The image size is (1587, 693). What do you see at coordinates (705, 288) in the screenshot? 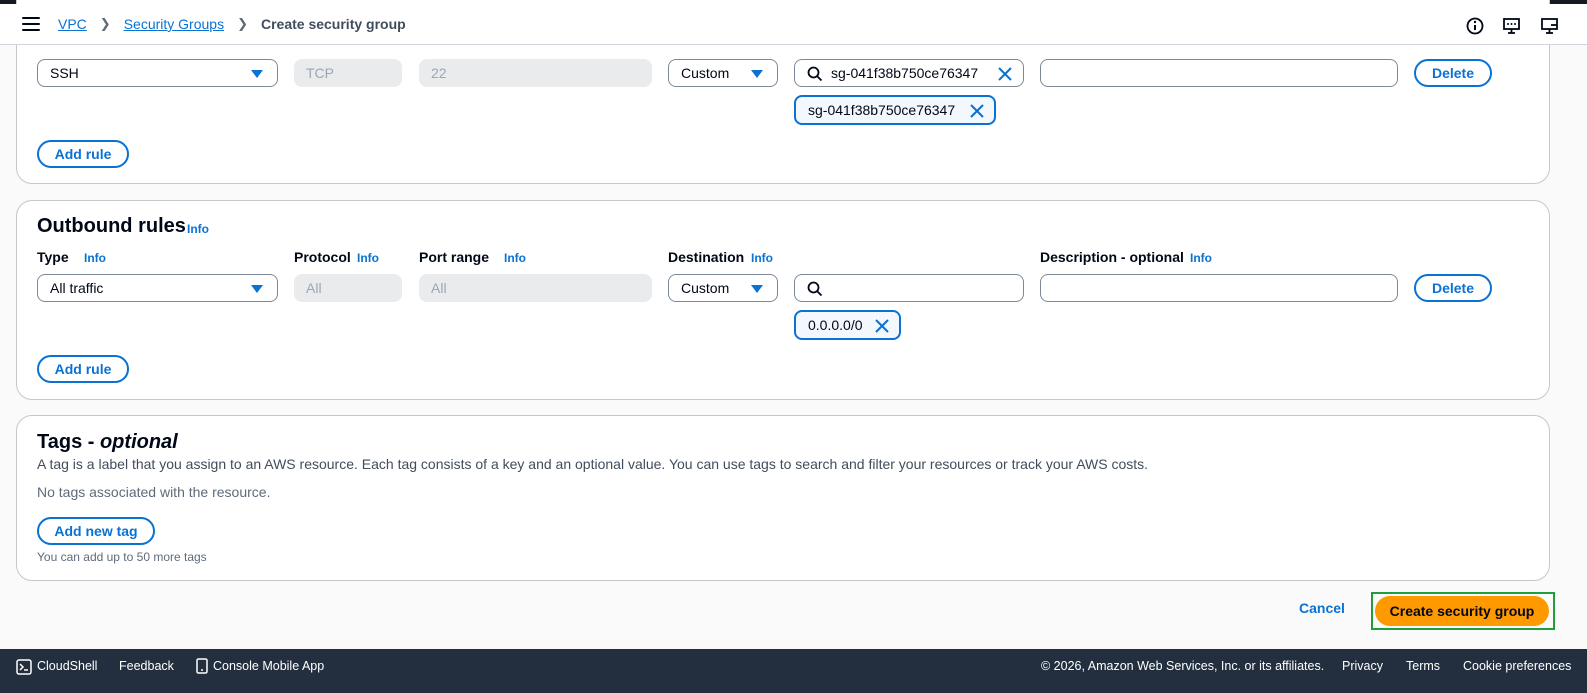
I see `outbound-destination-value: Custom` at bounding box center [705, 288].